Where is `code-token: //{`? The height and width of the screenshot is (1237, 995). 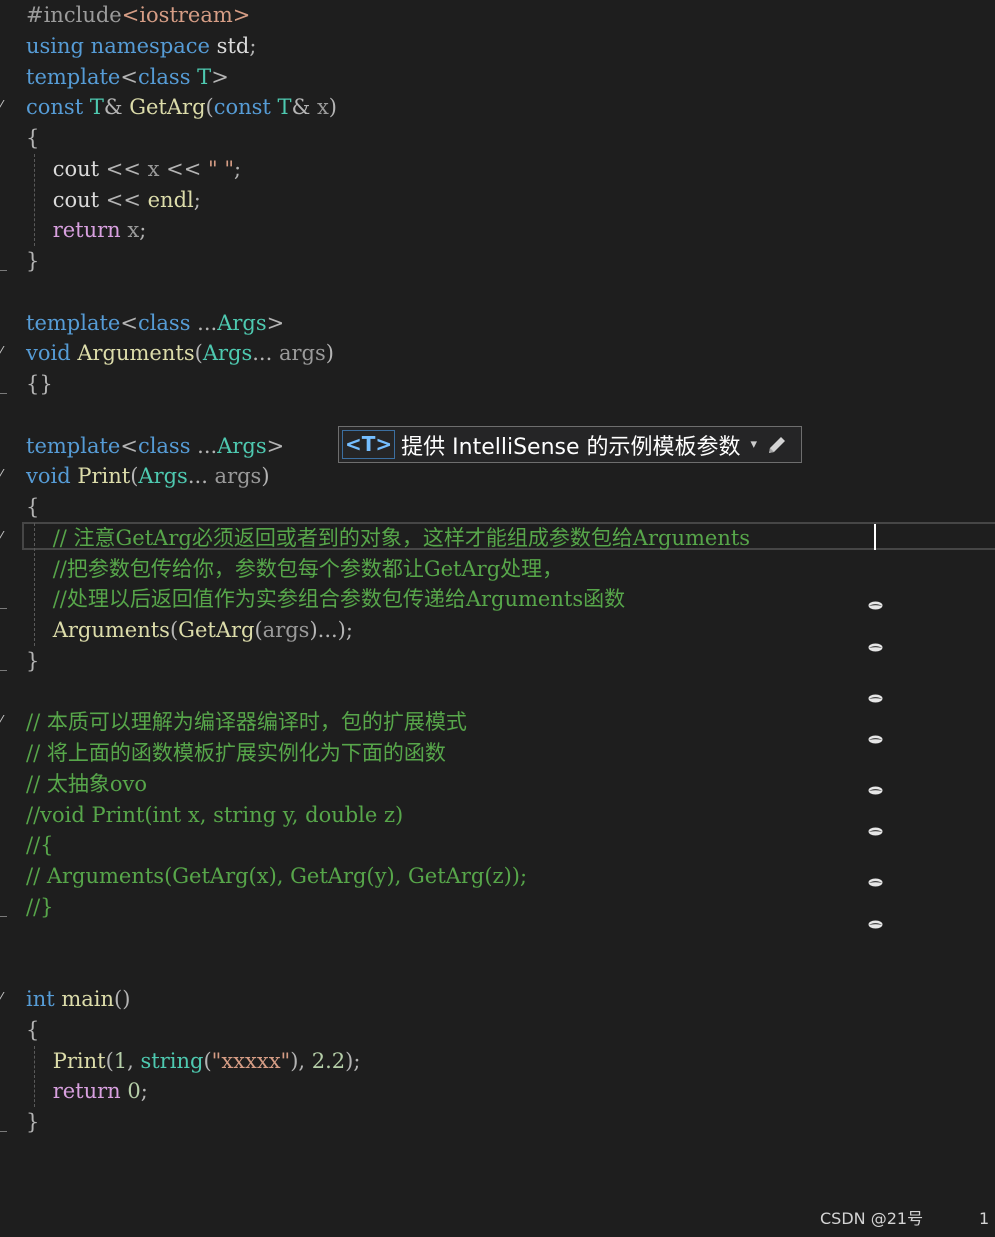
code-token: //{ is located at coordinates (40, 845).